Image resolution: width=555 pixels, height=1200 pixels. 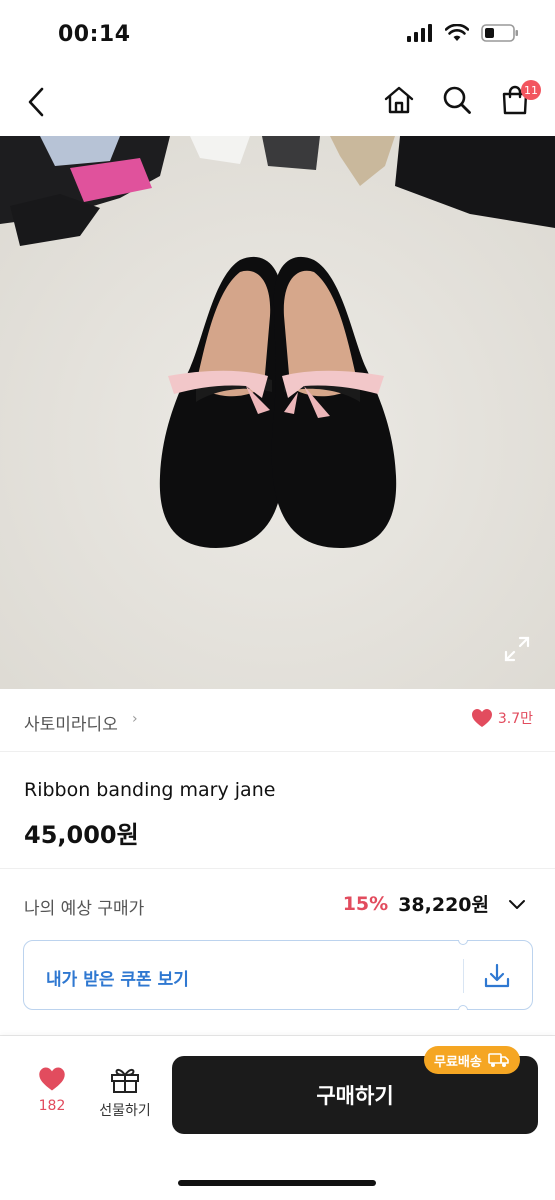 I want to click on free-shipping-badge: 무료배송, so click(x=472, y=1060).